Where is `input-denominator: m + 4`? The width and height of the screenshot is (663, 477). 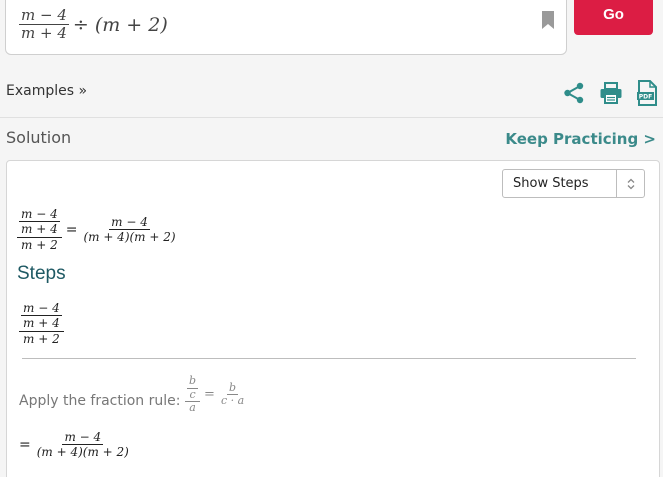
input-denominator: m + 4 is located at coordinates (44, 33).